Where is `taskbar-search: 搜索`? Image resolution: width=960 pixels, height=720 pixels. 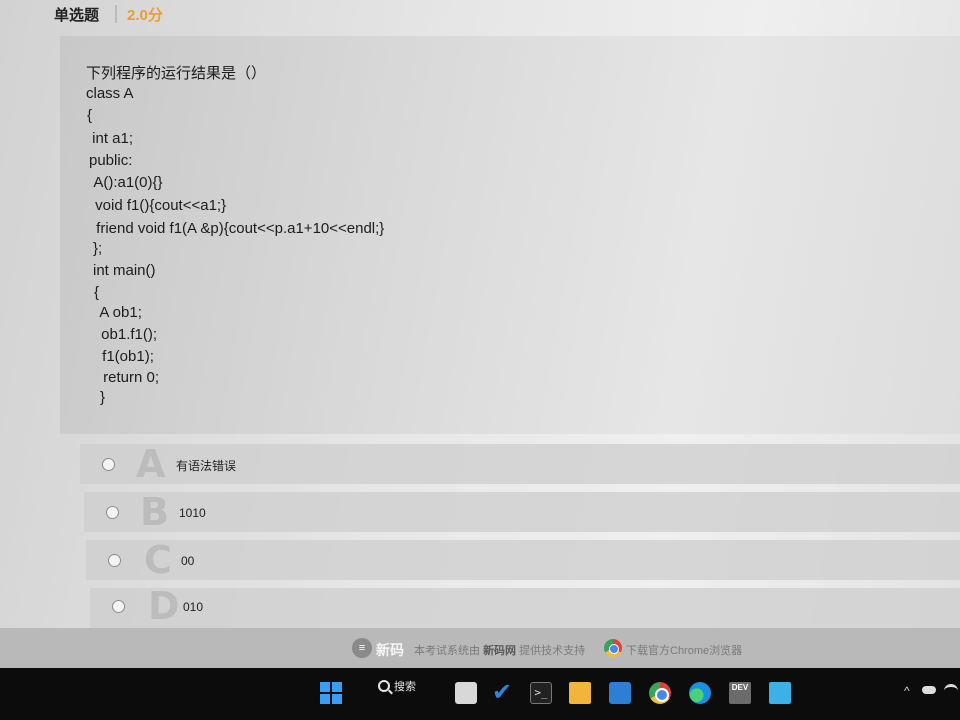 taskbar-search: 搜索 is located at coordinates (397, 686).